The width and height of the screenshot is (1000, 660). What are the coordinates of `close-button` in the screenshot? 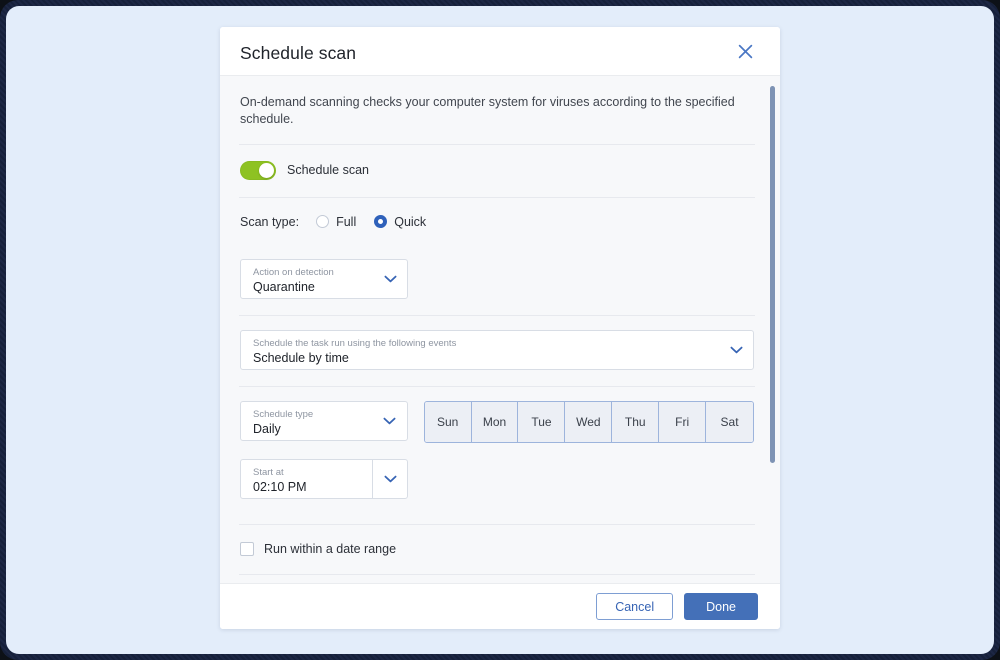 It's located at (745, 51).